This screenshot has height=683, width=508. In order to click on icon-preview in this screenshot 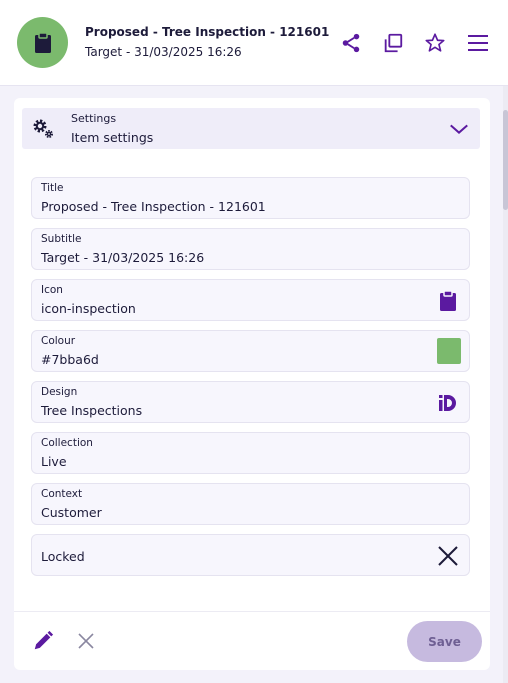, I will do `click(448, 301)`.